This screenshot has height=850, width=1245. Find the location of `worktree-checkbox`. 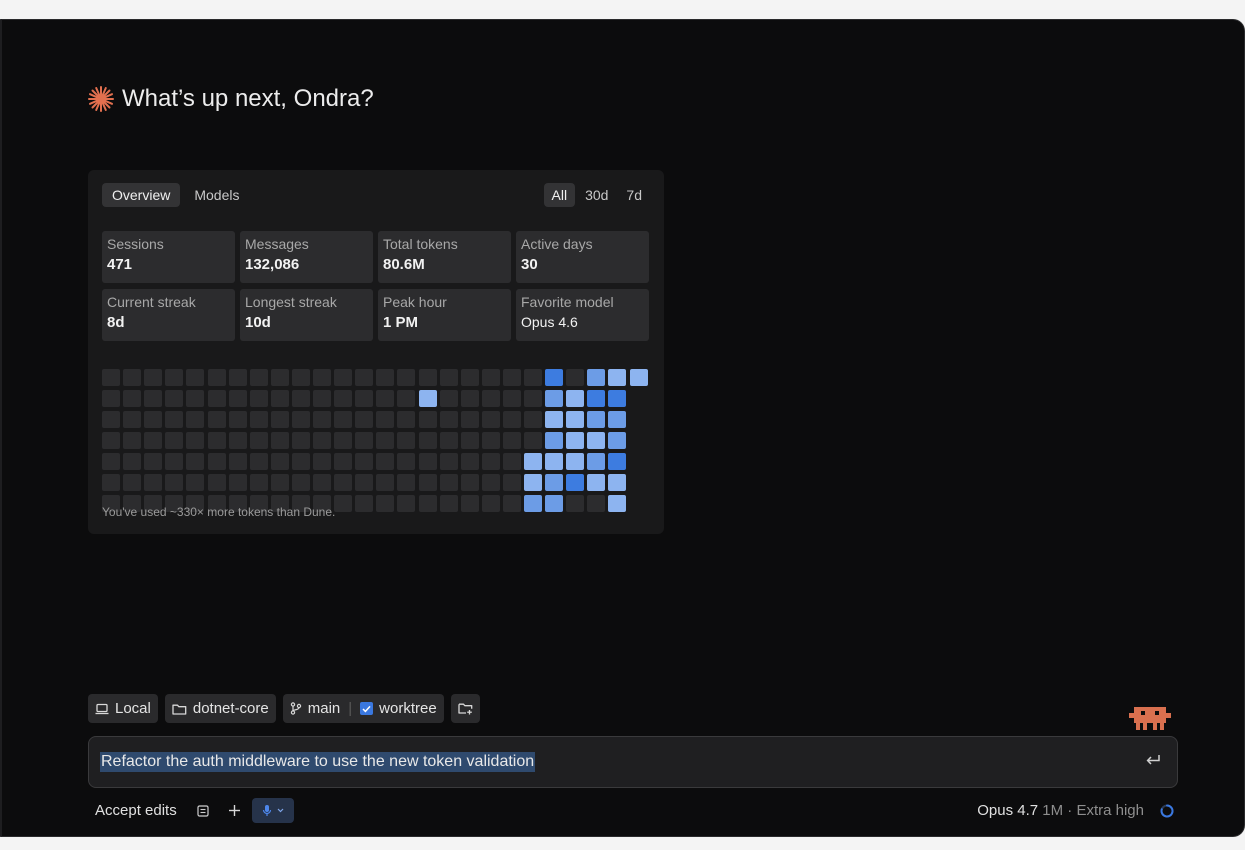

worktree-checkbox is located at coordinates (367, 708).